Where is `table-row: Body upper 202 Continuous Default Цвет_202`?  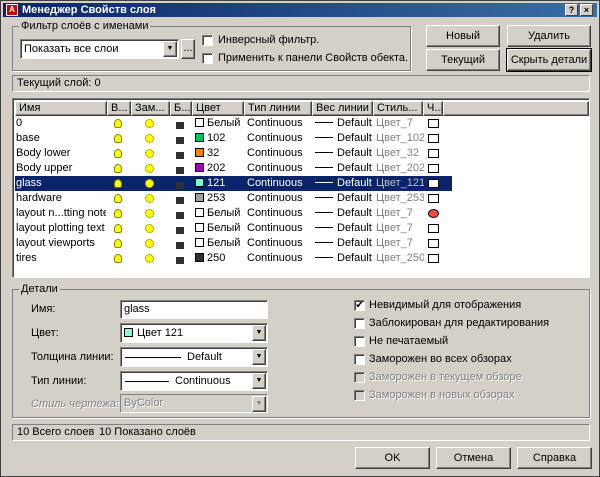
table-row: Body upper 202 Continuous Default Цвет_202 is located at coordinates (233, 168).